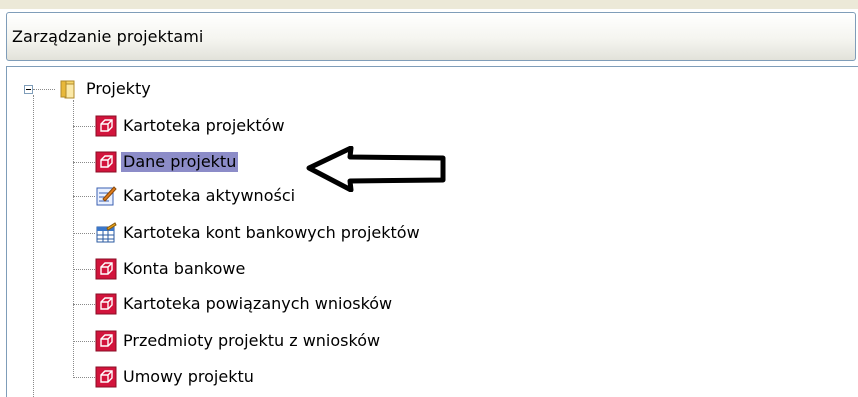 This screenshot has height=397, width=858. I want to click on tree-node-label: Kartoteka aktywności, so click(209, 195).